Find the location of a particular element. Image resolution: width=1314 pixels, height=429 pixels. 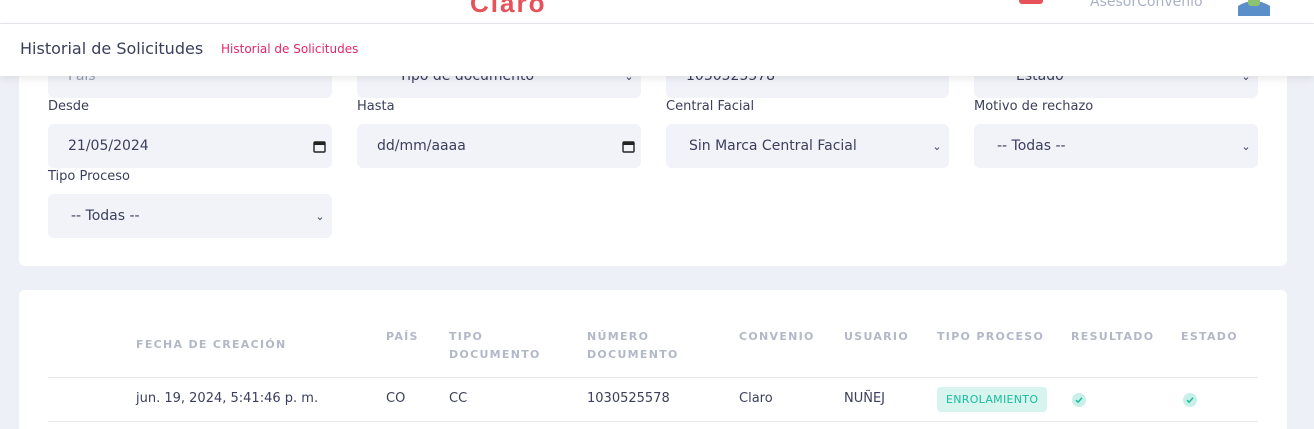

th-convenio: CONVENIO is located at coordinates (777, 337).